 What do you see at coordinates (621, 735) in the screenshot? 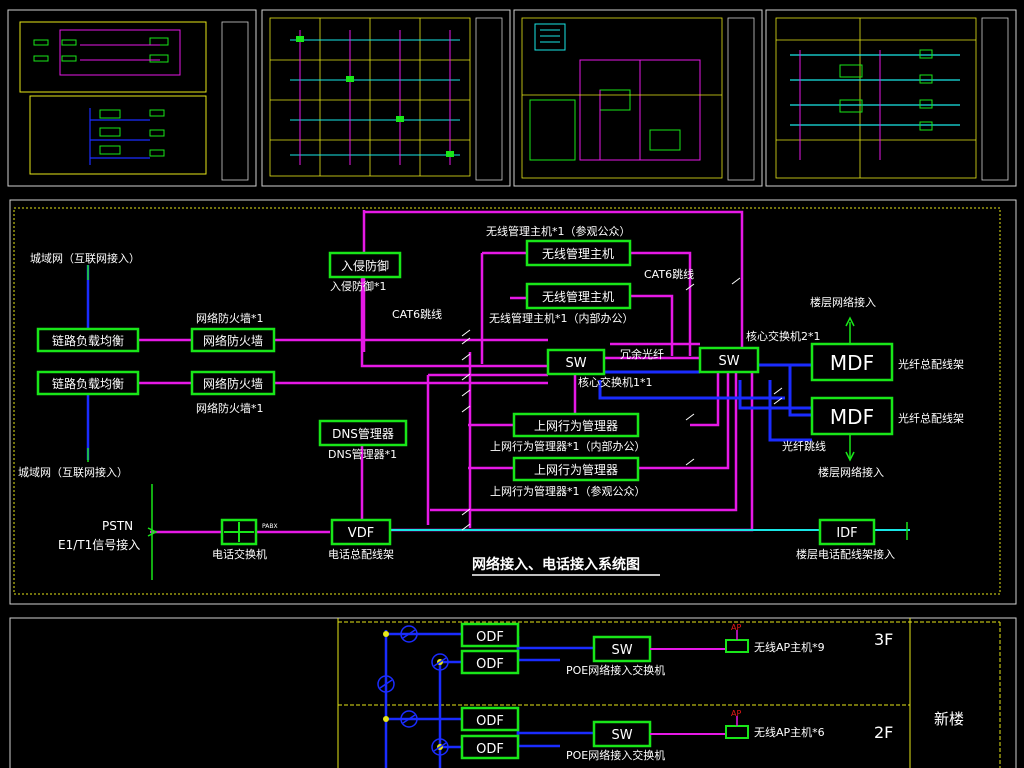
I see `sw-2f-label: SW` at bounding box center [621, 735].